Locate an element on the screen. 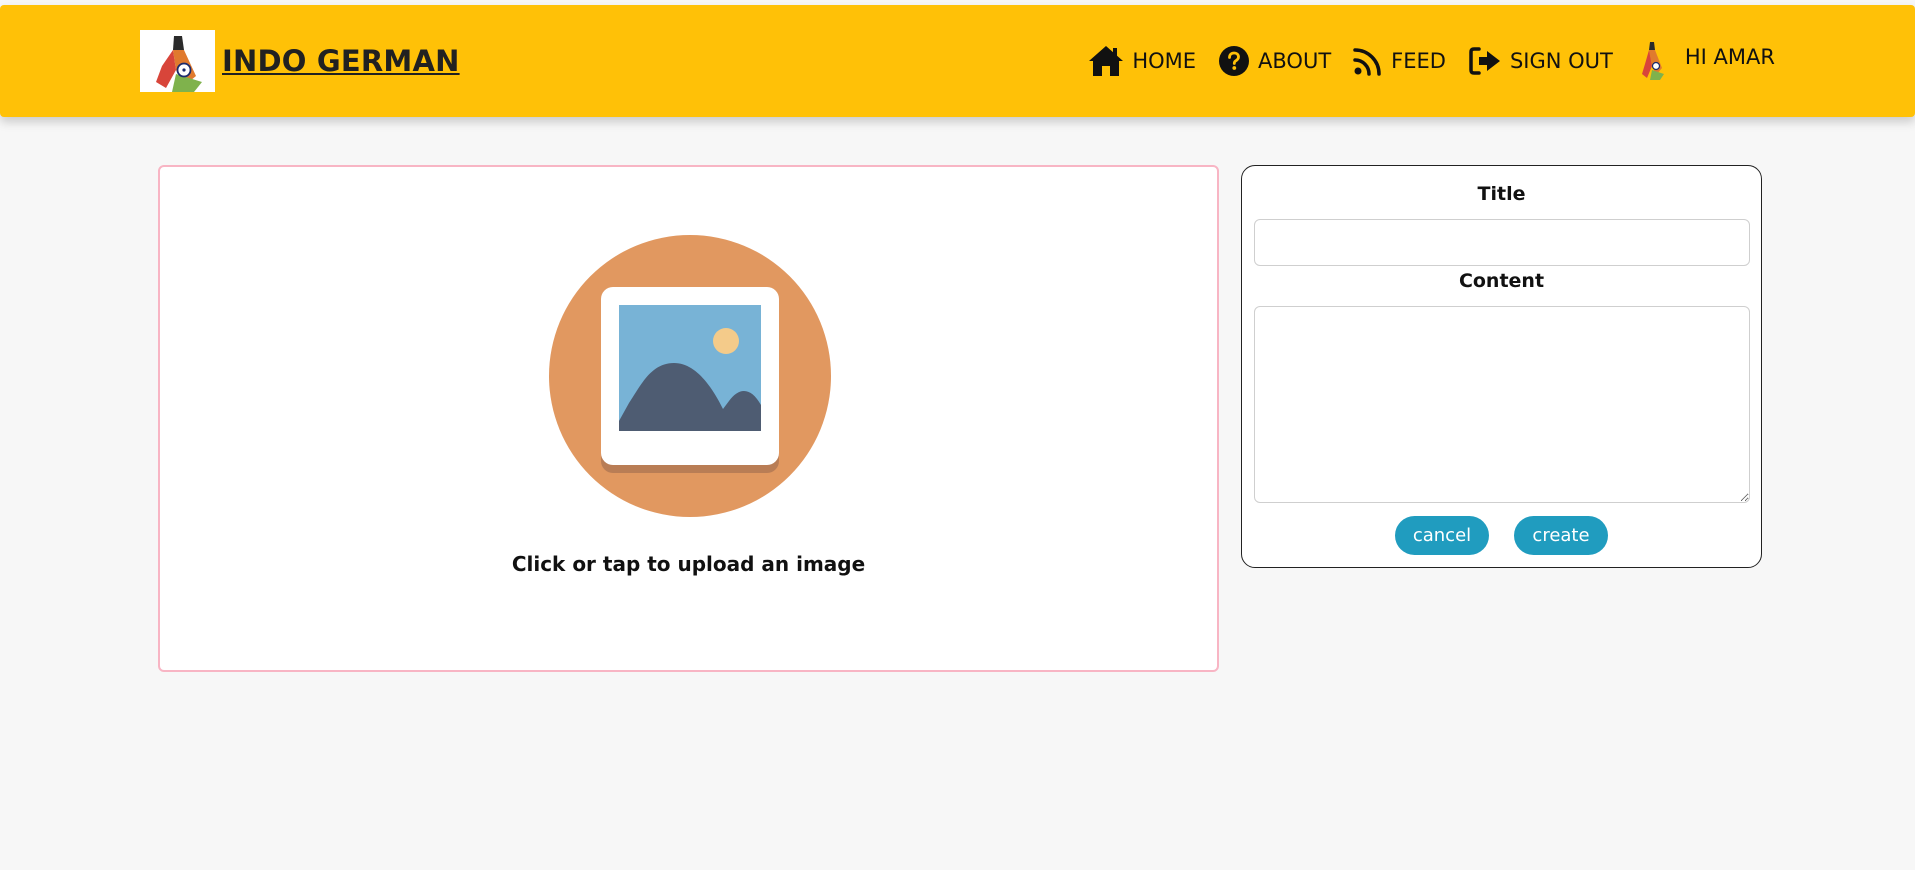  sign-out-icon is located at coordinates (1484, 61).